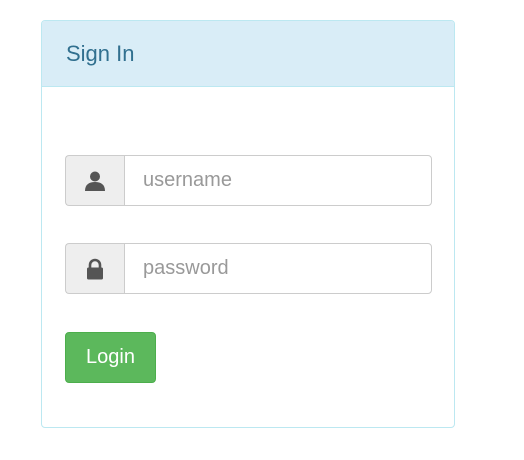 The image size is (524, 460). I want to click on login-button: Login, so click(110, 357).